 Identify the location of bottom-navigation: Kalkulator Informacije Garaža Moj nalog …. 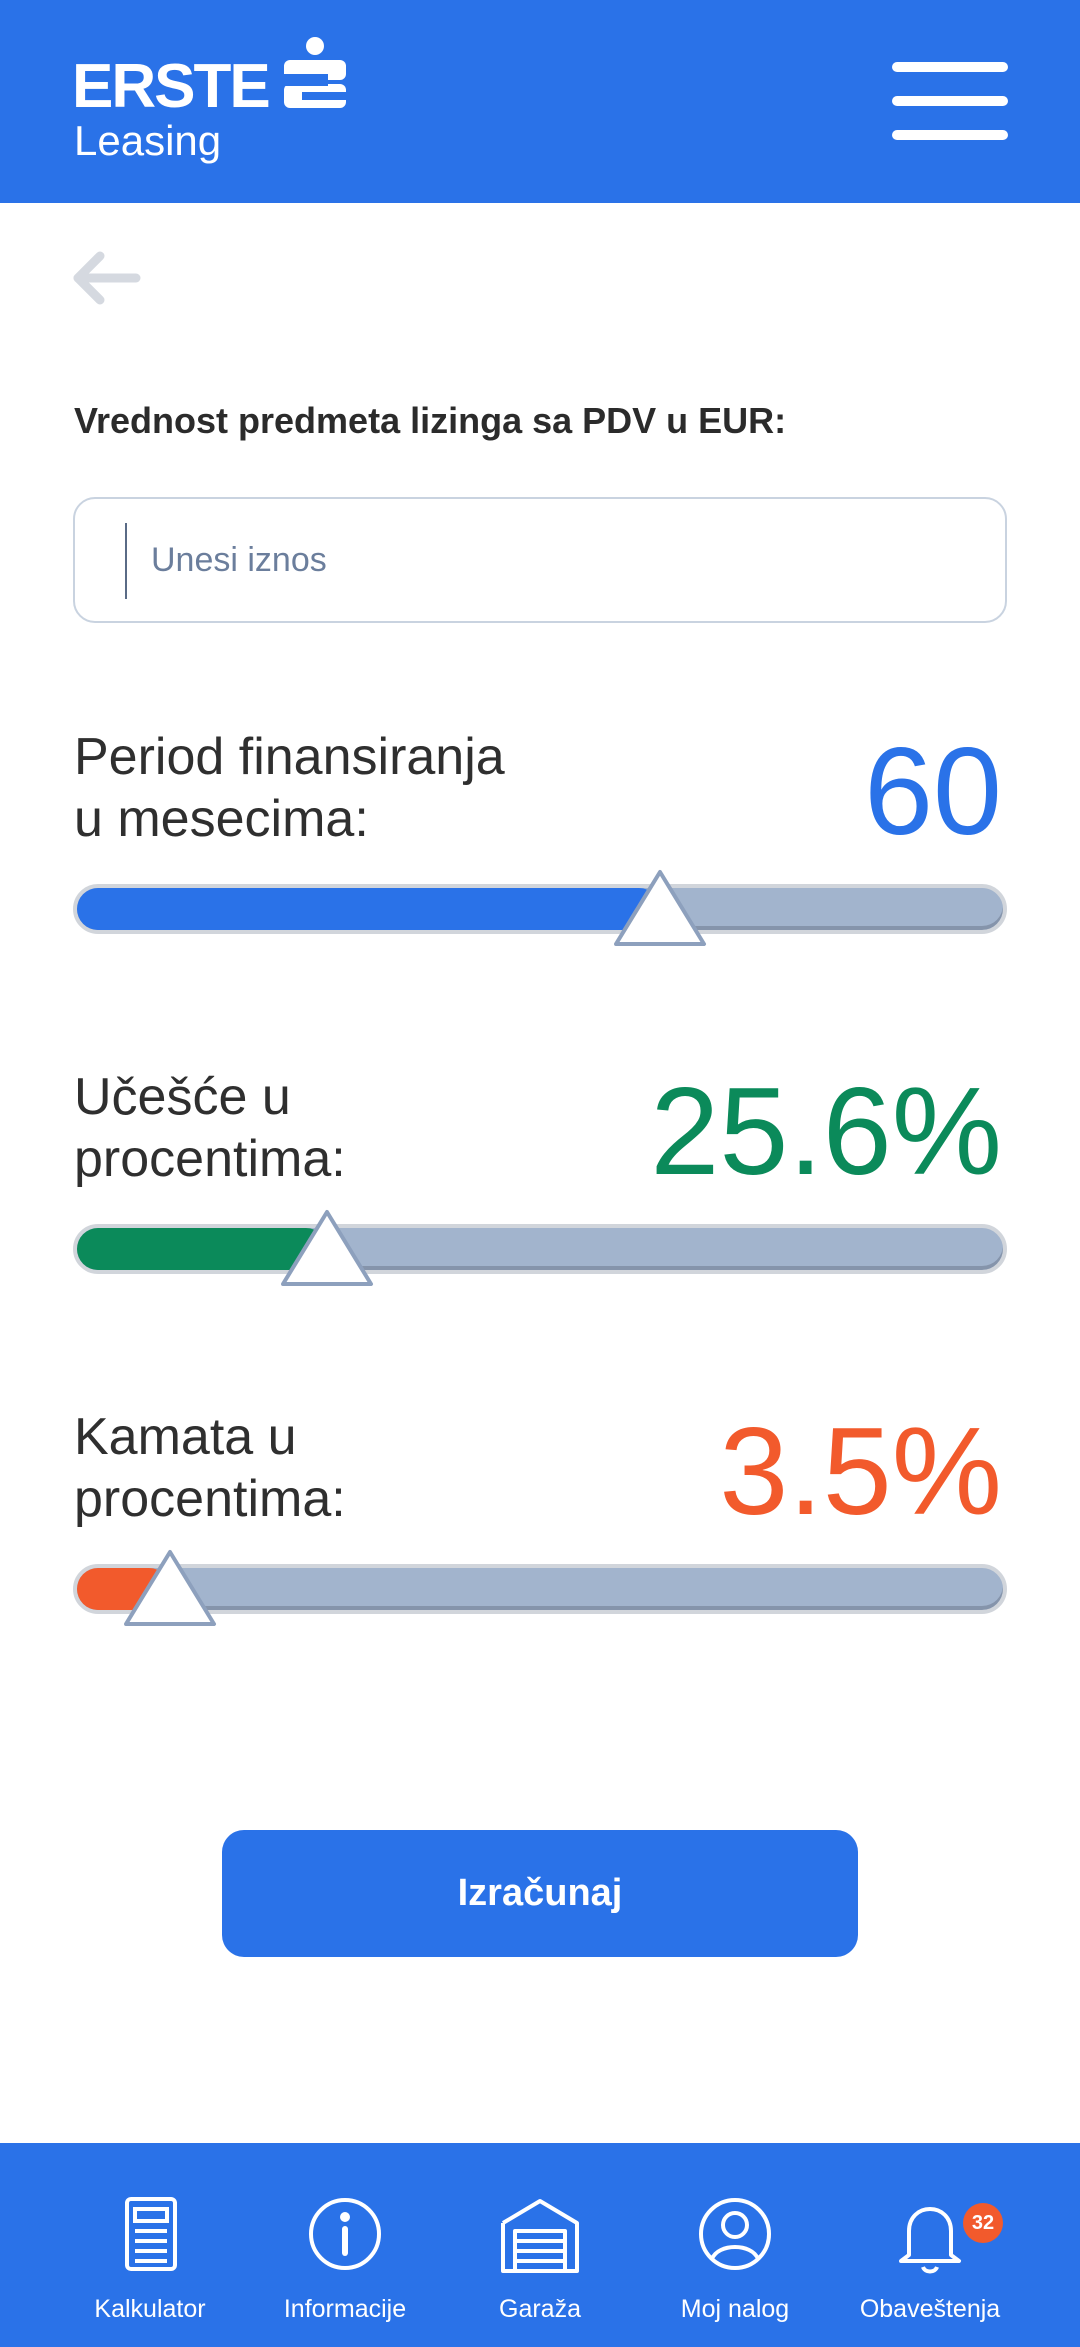
(540, 2245).